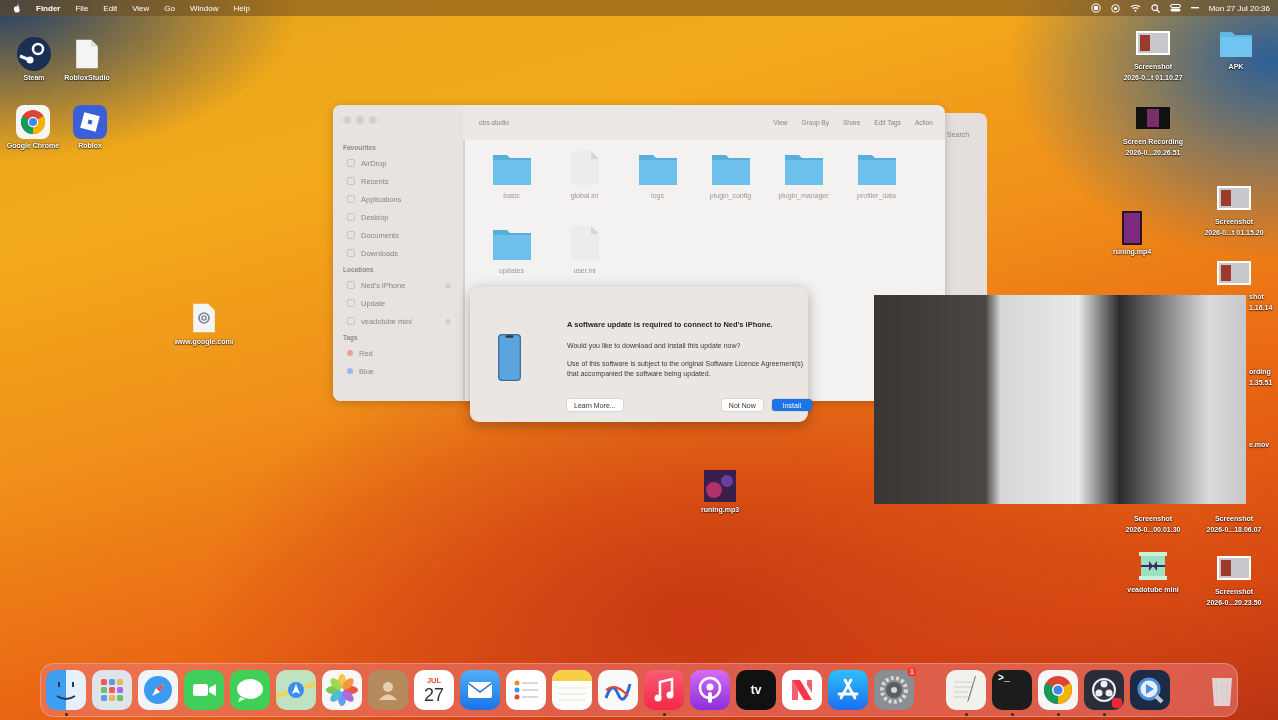  I want to click on menu-item: Help, so click(241, 8).